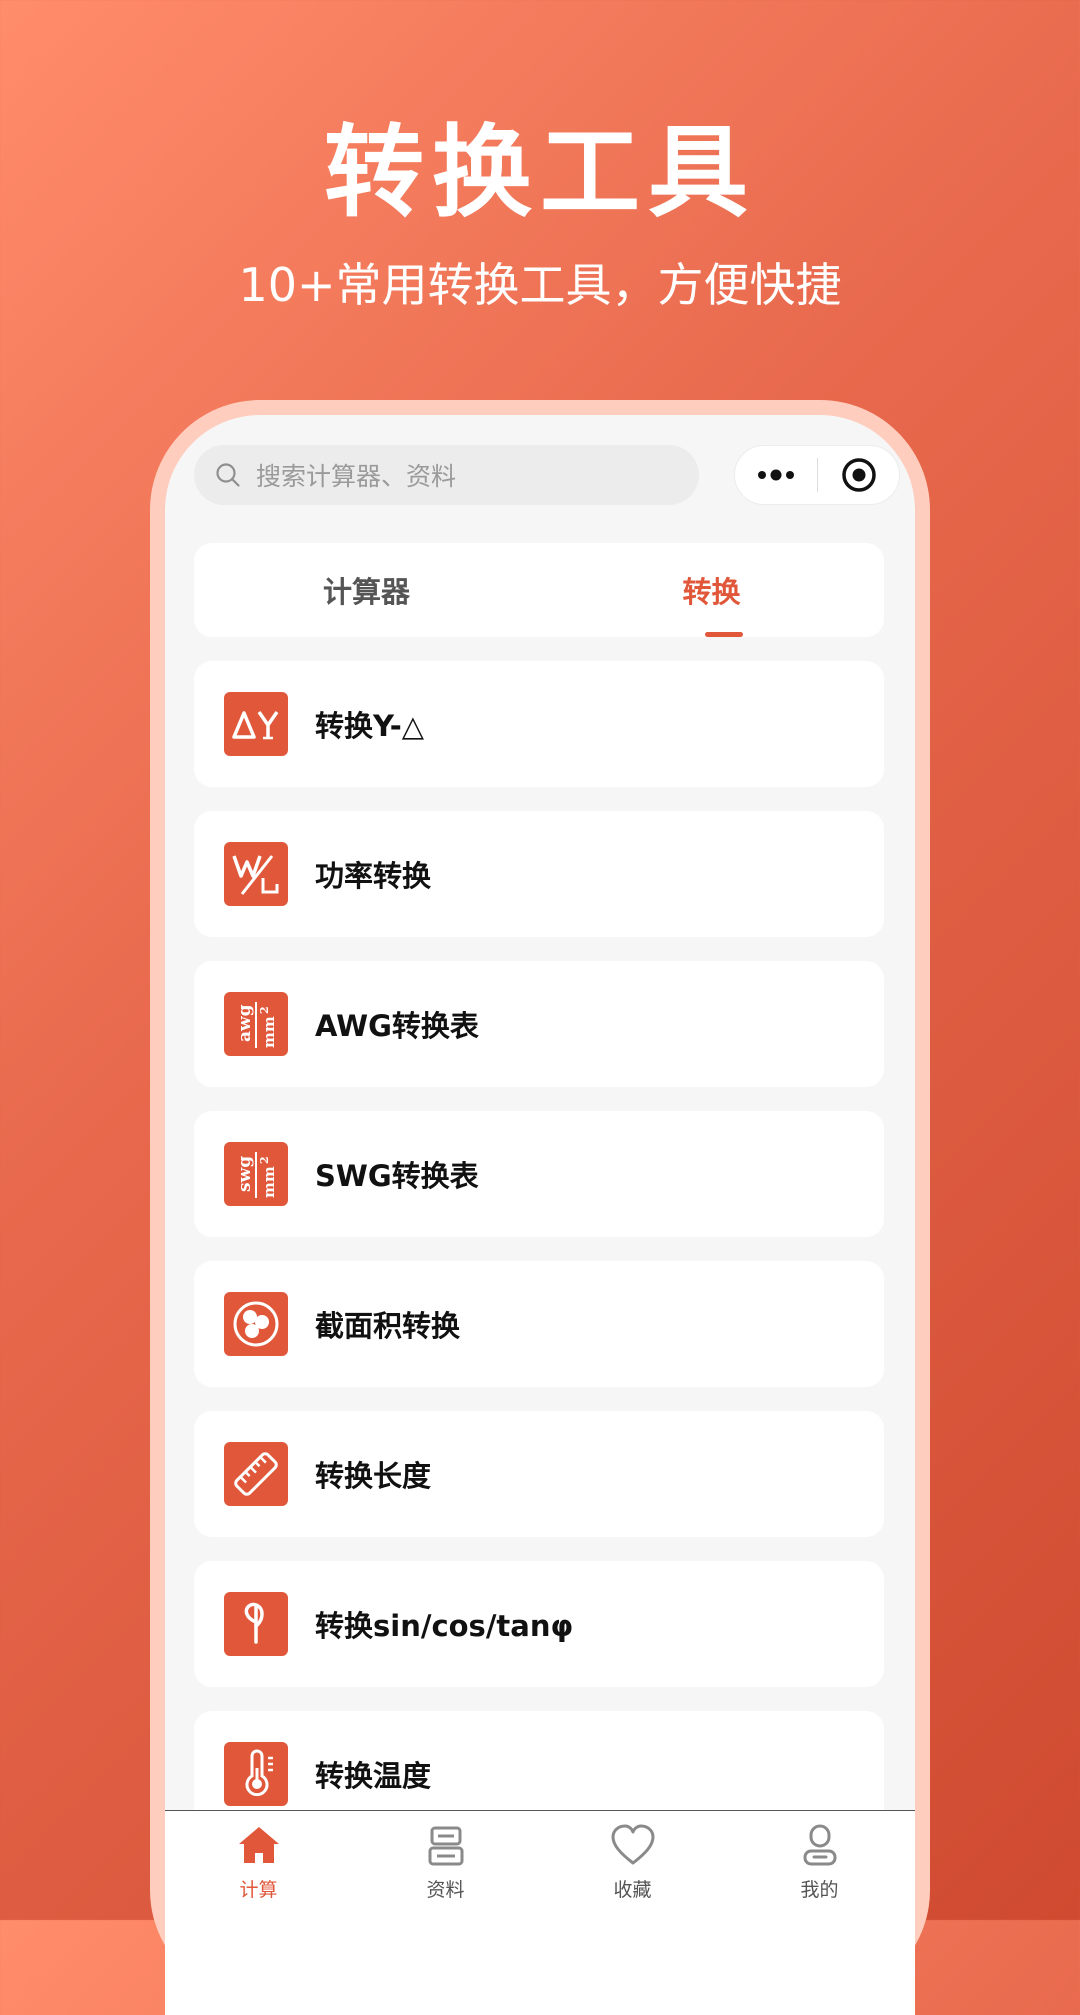  What do you see at coordinates (356, 476) in the screenshot?
I see `search-placeholder: 搜索计算器、资料` at bounding box center [356, 476].